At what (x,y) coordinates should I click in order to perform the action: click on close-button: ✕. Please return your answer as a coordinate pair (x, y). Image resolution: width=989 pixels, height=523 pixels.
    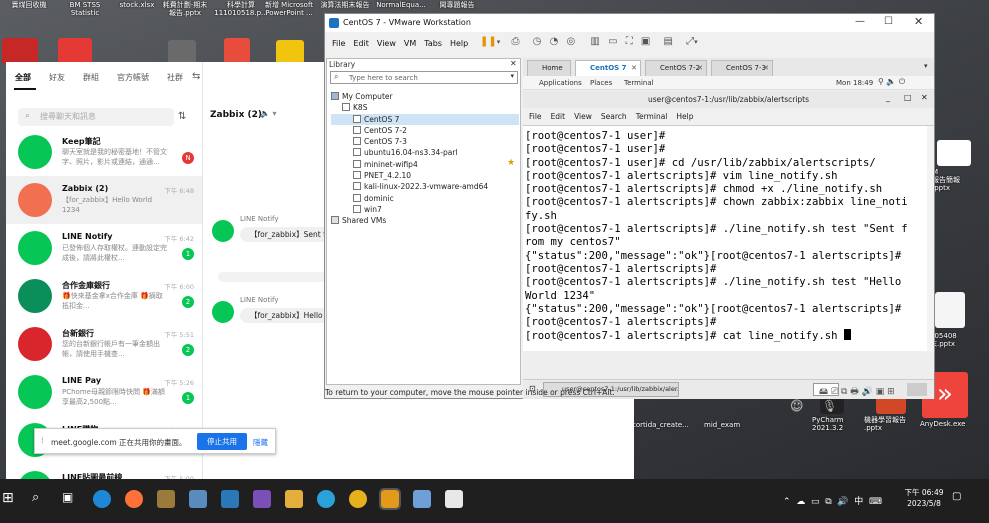
    Looking at the image, I should click on (918, 21).